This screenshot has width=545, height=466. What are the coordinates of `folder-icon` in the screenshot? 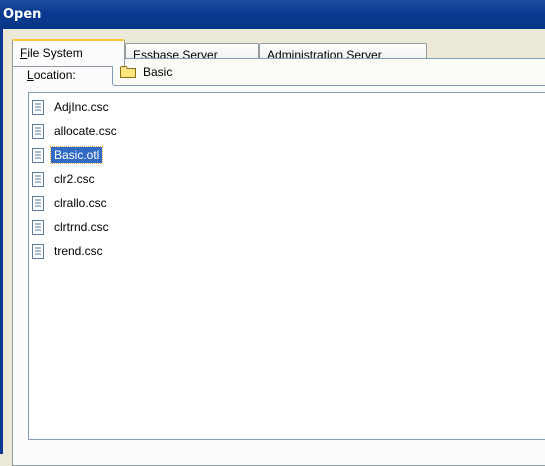 It's located at (128, 72).